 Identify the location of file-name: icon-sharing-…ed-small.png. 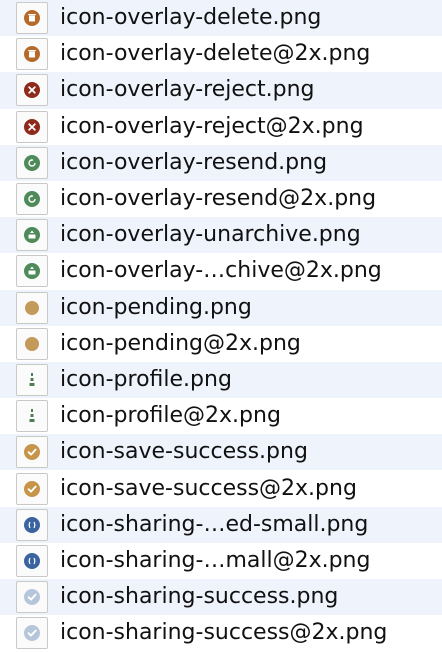
(214, 524).